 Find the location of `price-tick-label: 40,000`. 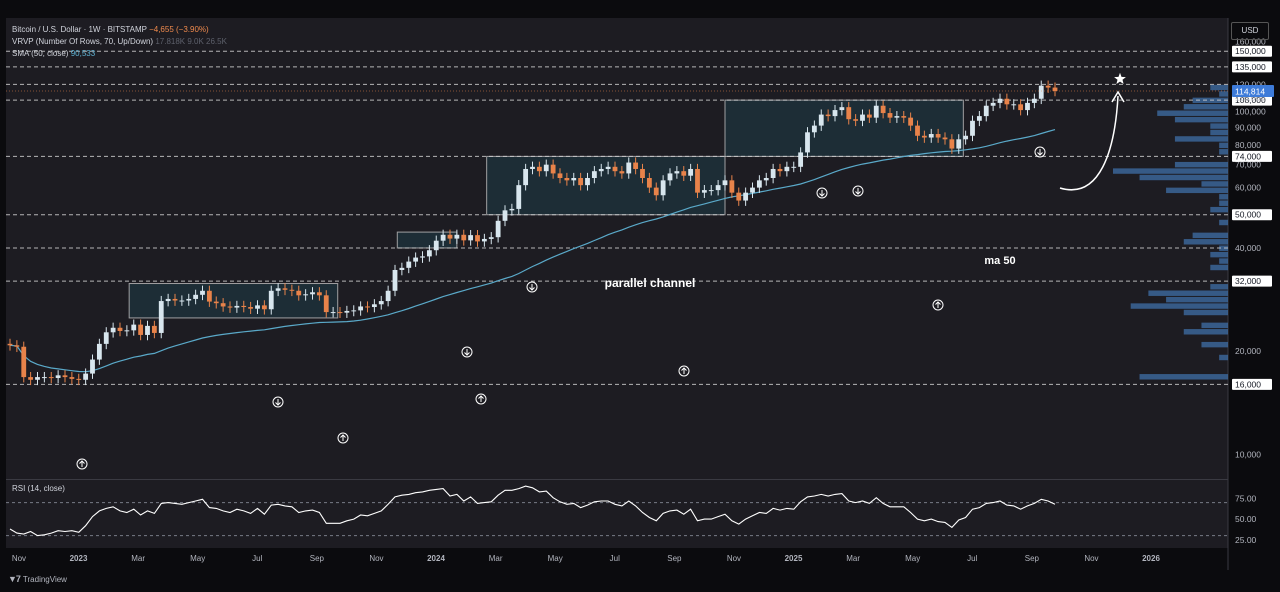

price-tick-label: 40,000 is located at coordinates (1248, 248).